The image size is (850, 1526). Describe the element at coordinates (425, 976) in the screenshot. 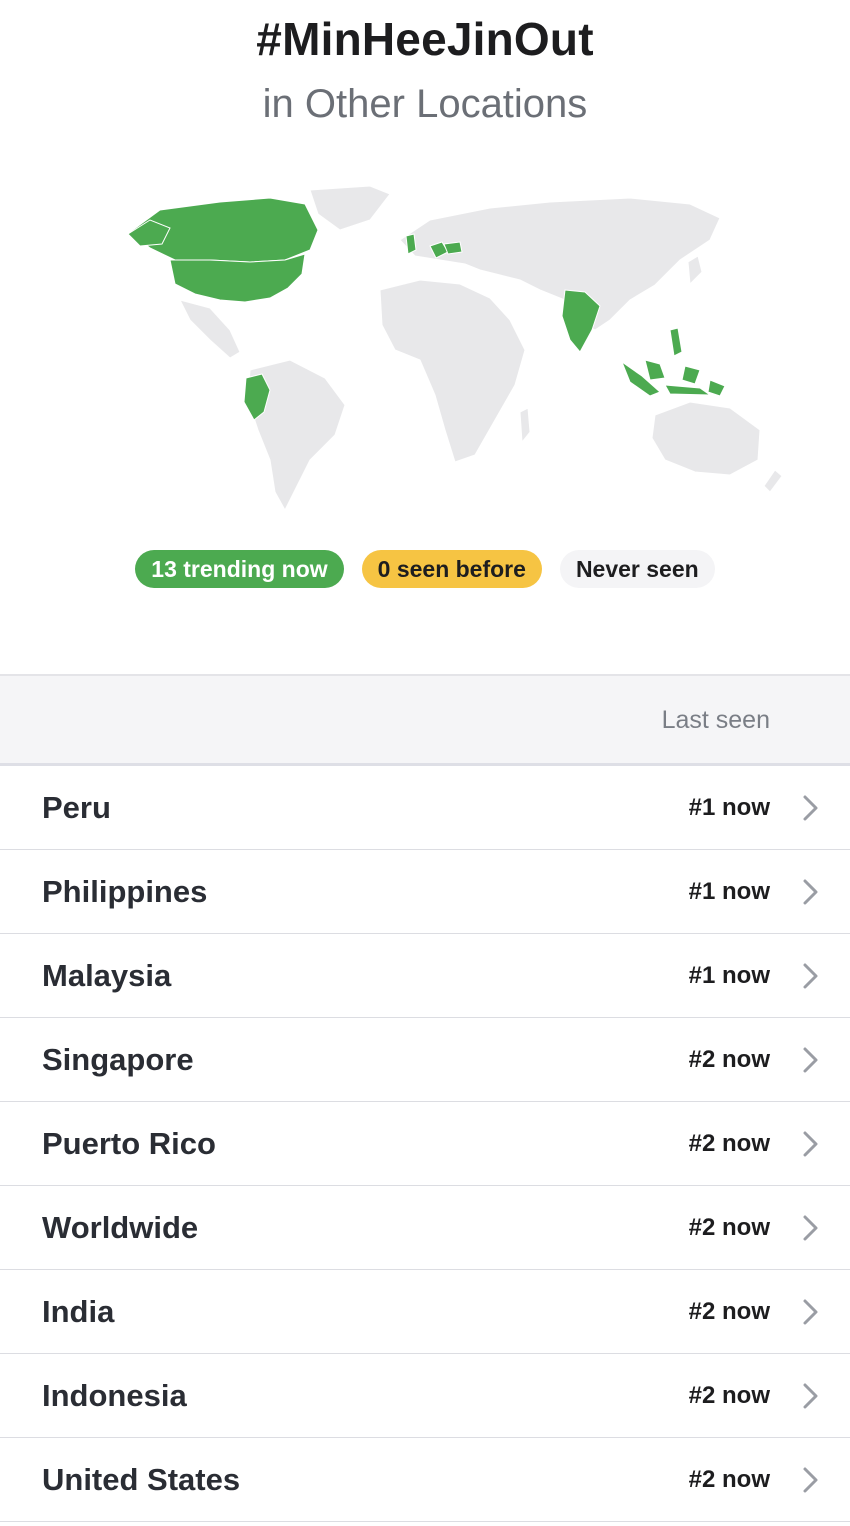

I see `location-row: Malaysia #1 now` at that location.